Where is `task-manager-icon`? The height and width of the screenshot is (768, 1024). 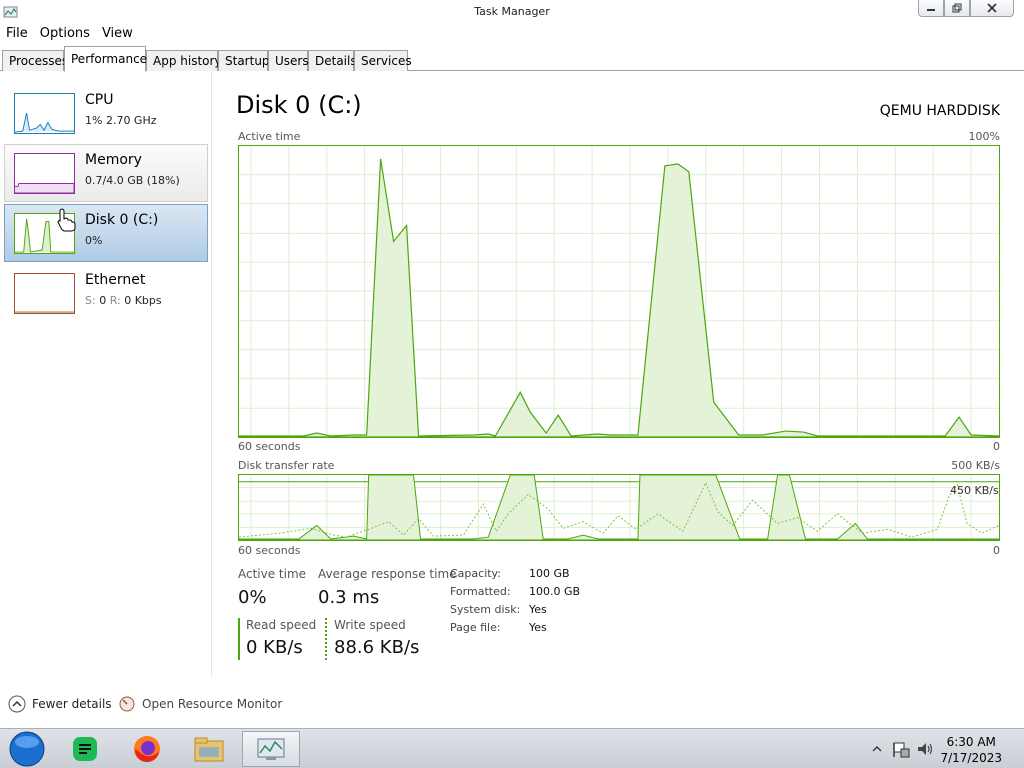 task-manager-icon is located at coordinates (271, 749).